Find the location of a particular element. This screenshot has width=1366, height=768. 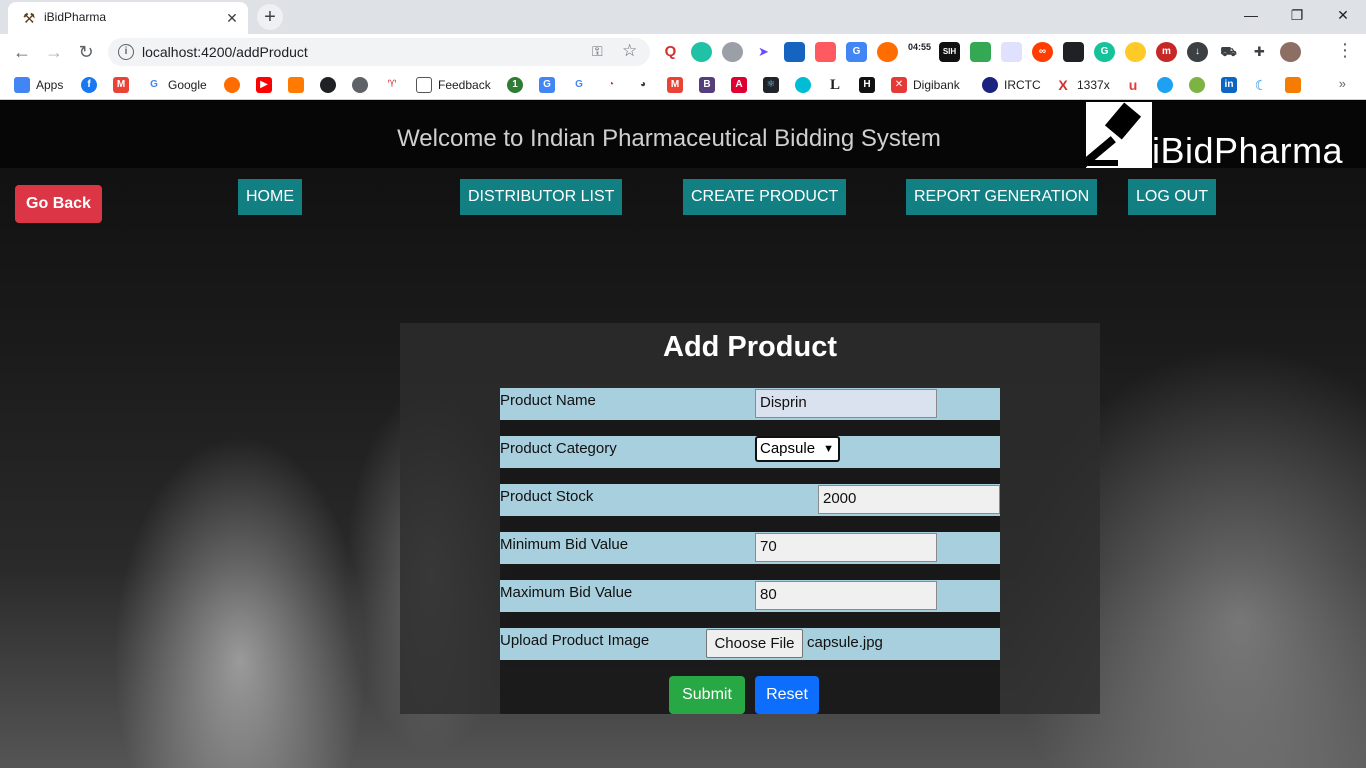

form-title: Add Product is located at coordinates (750, 347).